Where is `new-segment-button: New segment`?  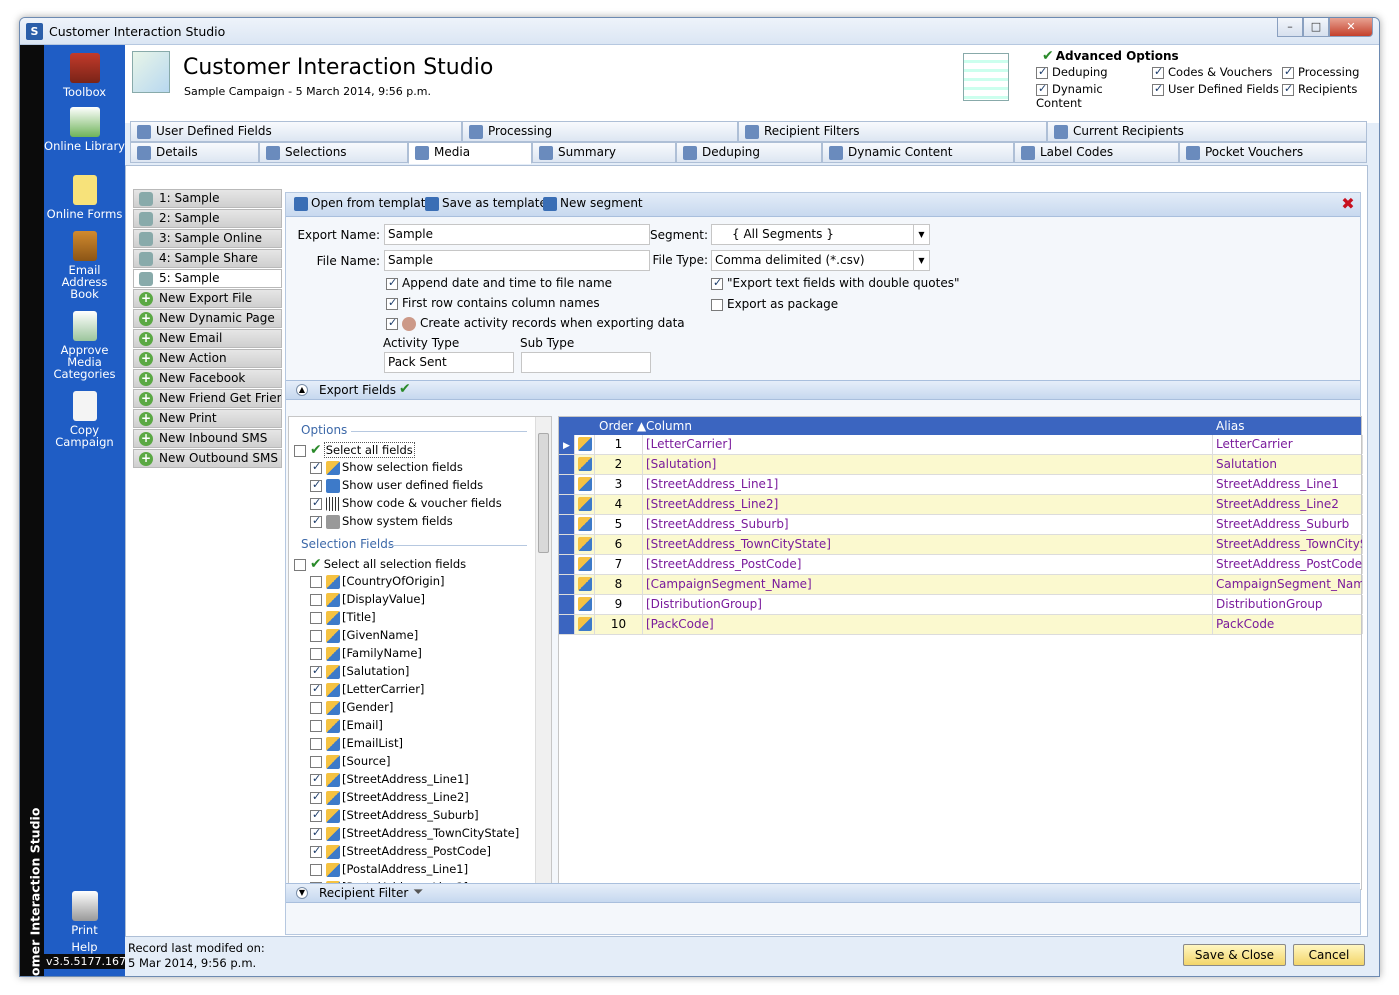
new-segment-button: New segment is located at coordinates (593, 203).